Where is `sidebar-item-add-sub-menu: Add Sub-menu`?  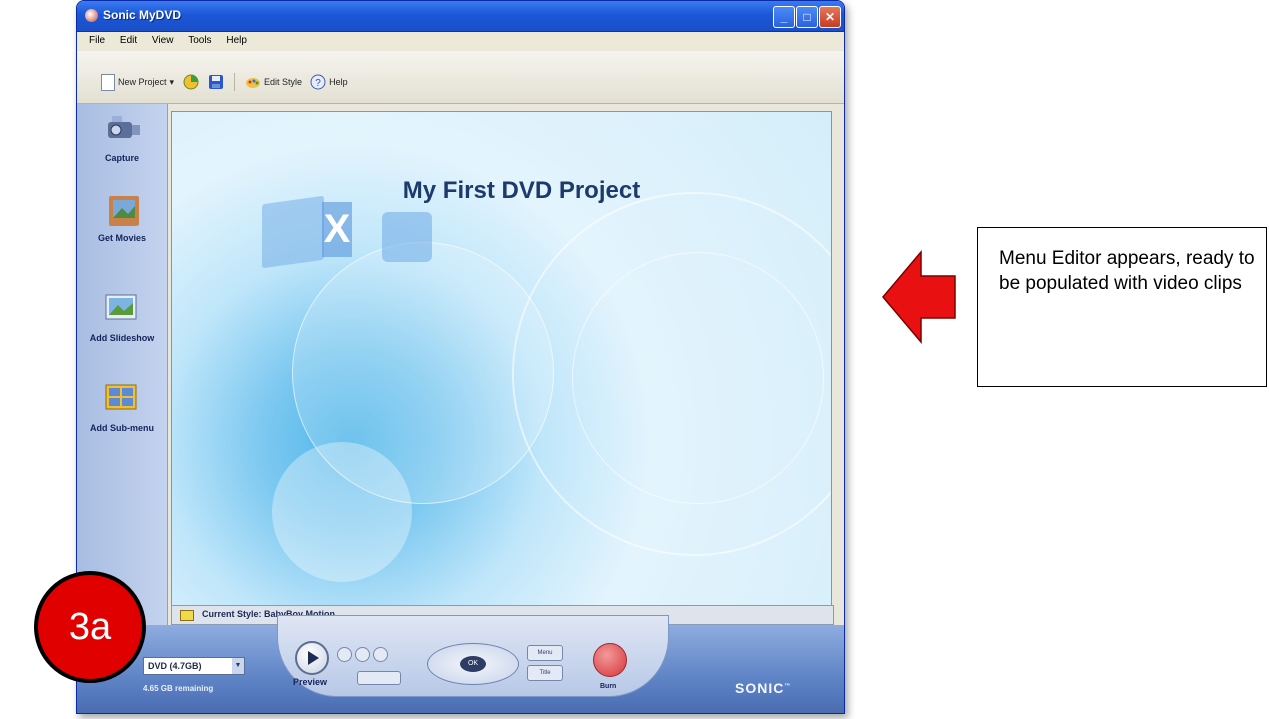
sidebar-item-add-sub-menu: Add Sub-menu is located at coordinates (122, 408).